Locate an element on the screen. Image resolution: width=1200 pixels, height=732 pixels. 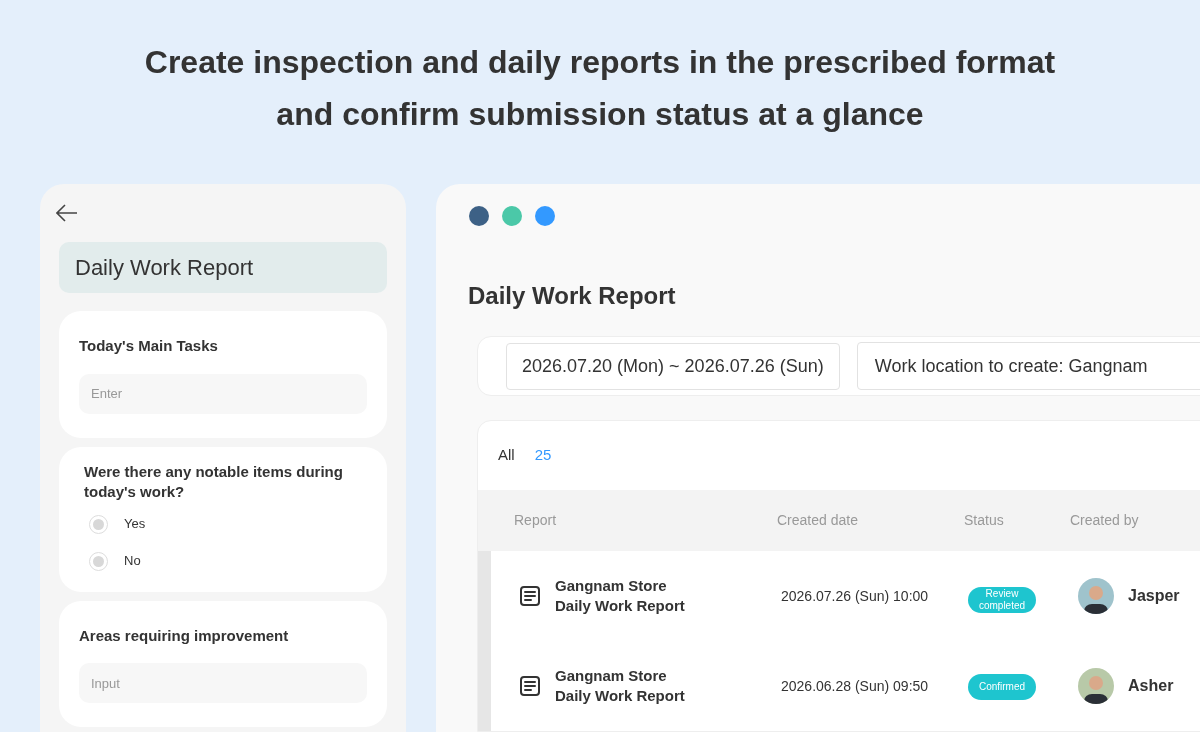
input-field: Input is located at coordinates (223, 683).